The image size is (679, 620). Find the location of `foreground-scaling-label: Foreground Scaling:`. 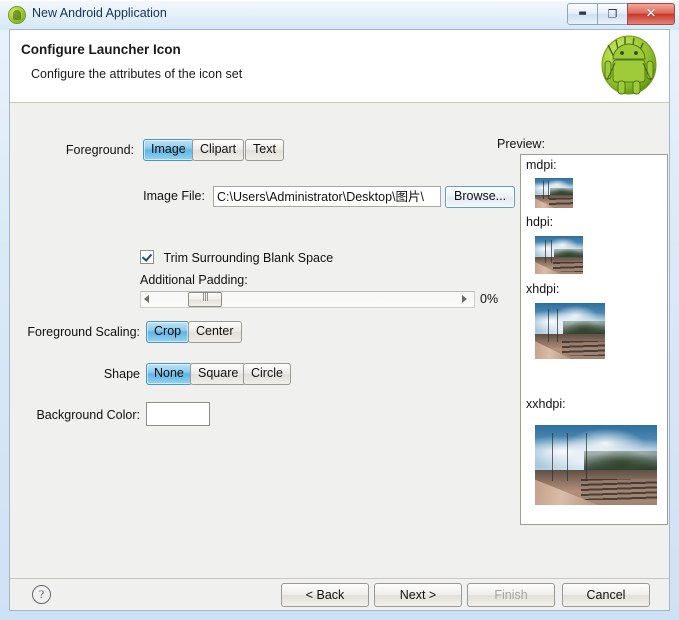

foreground-scaling-label: Foreground Scaling: is located at coordinates (83, 332).